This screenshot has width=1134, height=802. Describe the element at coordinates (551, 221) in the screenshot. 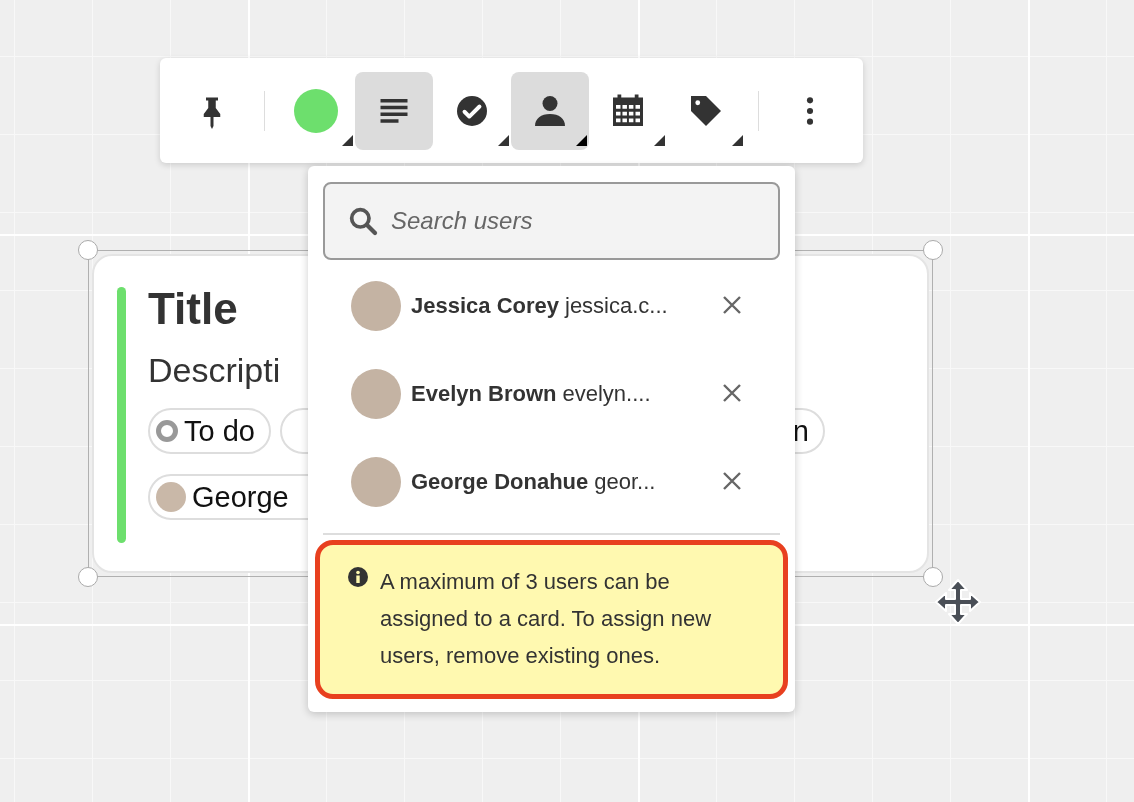

I see `search-field: Search users` at that location.